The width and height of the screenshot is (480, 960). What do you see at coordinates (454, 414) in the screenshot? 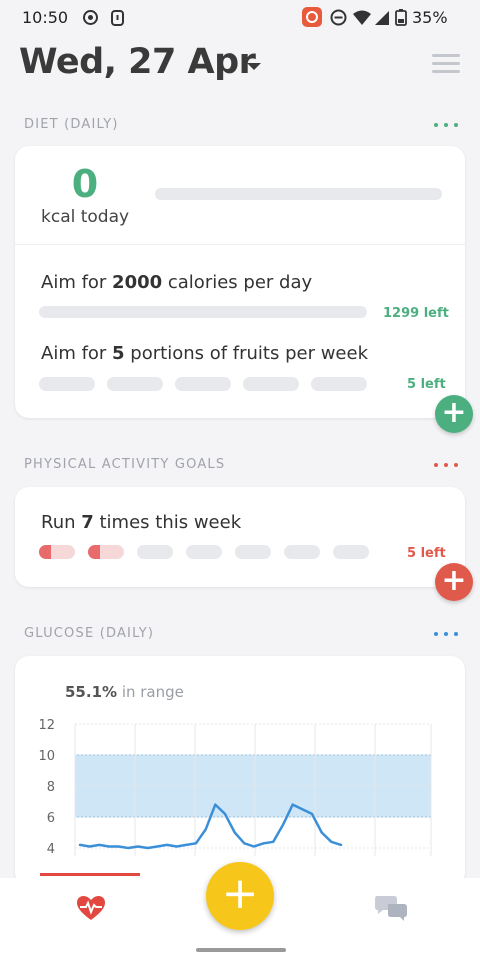
I see `add-diet-goal-button: +` at bounding box center [454, 414].